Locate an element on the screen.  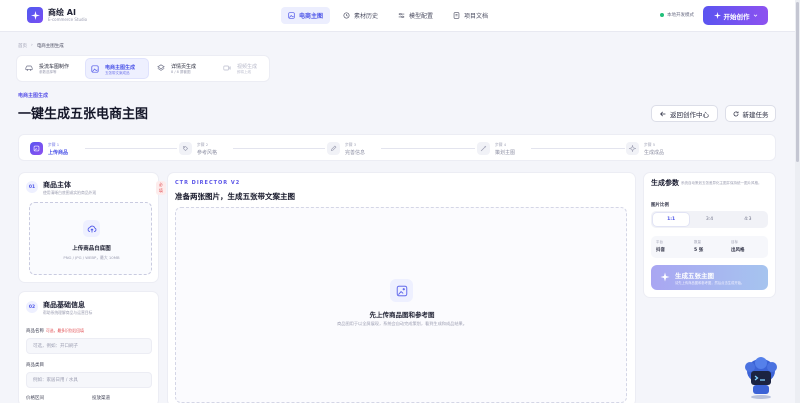
app-logo-icon is located at coordinates (35, 15).